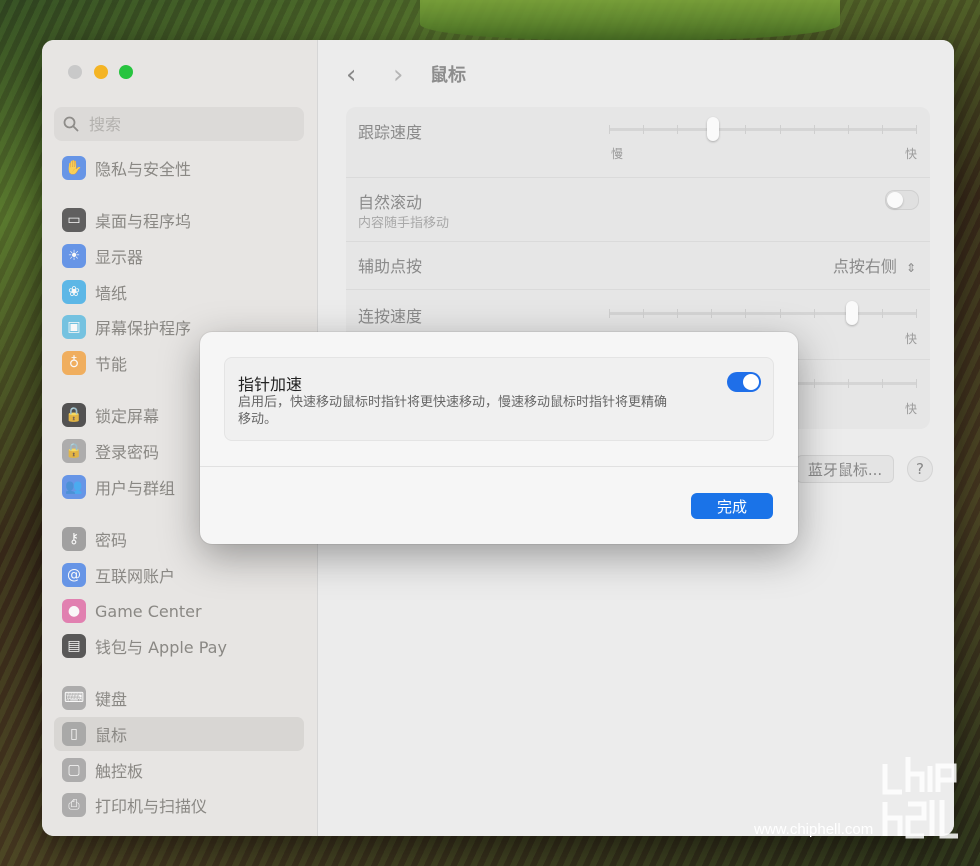 The image size is (980, 866). I want to click on close-window-button, so click(75, 72).